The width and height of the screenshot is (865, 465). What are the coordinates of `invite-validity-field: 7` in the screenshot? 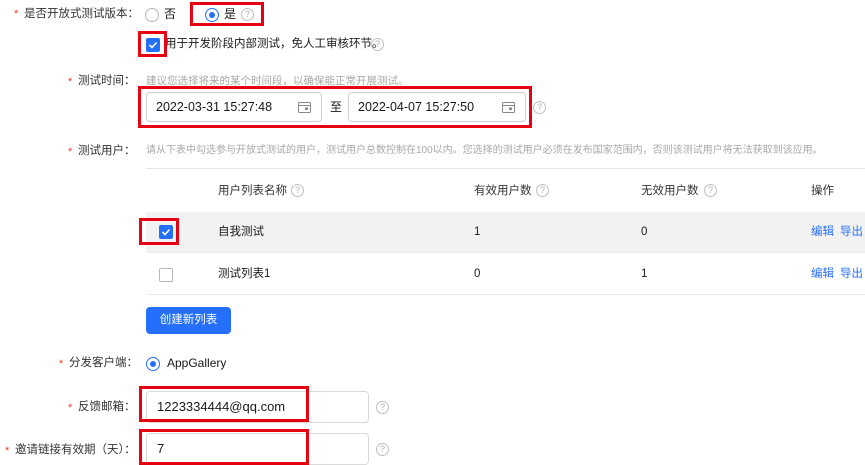 It's located at (257, 449).